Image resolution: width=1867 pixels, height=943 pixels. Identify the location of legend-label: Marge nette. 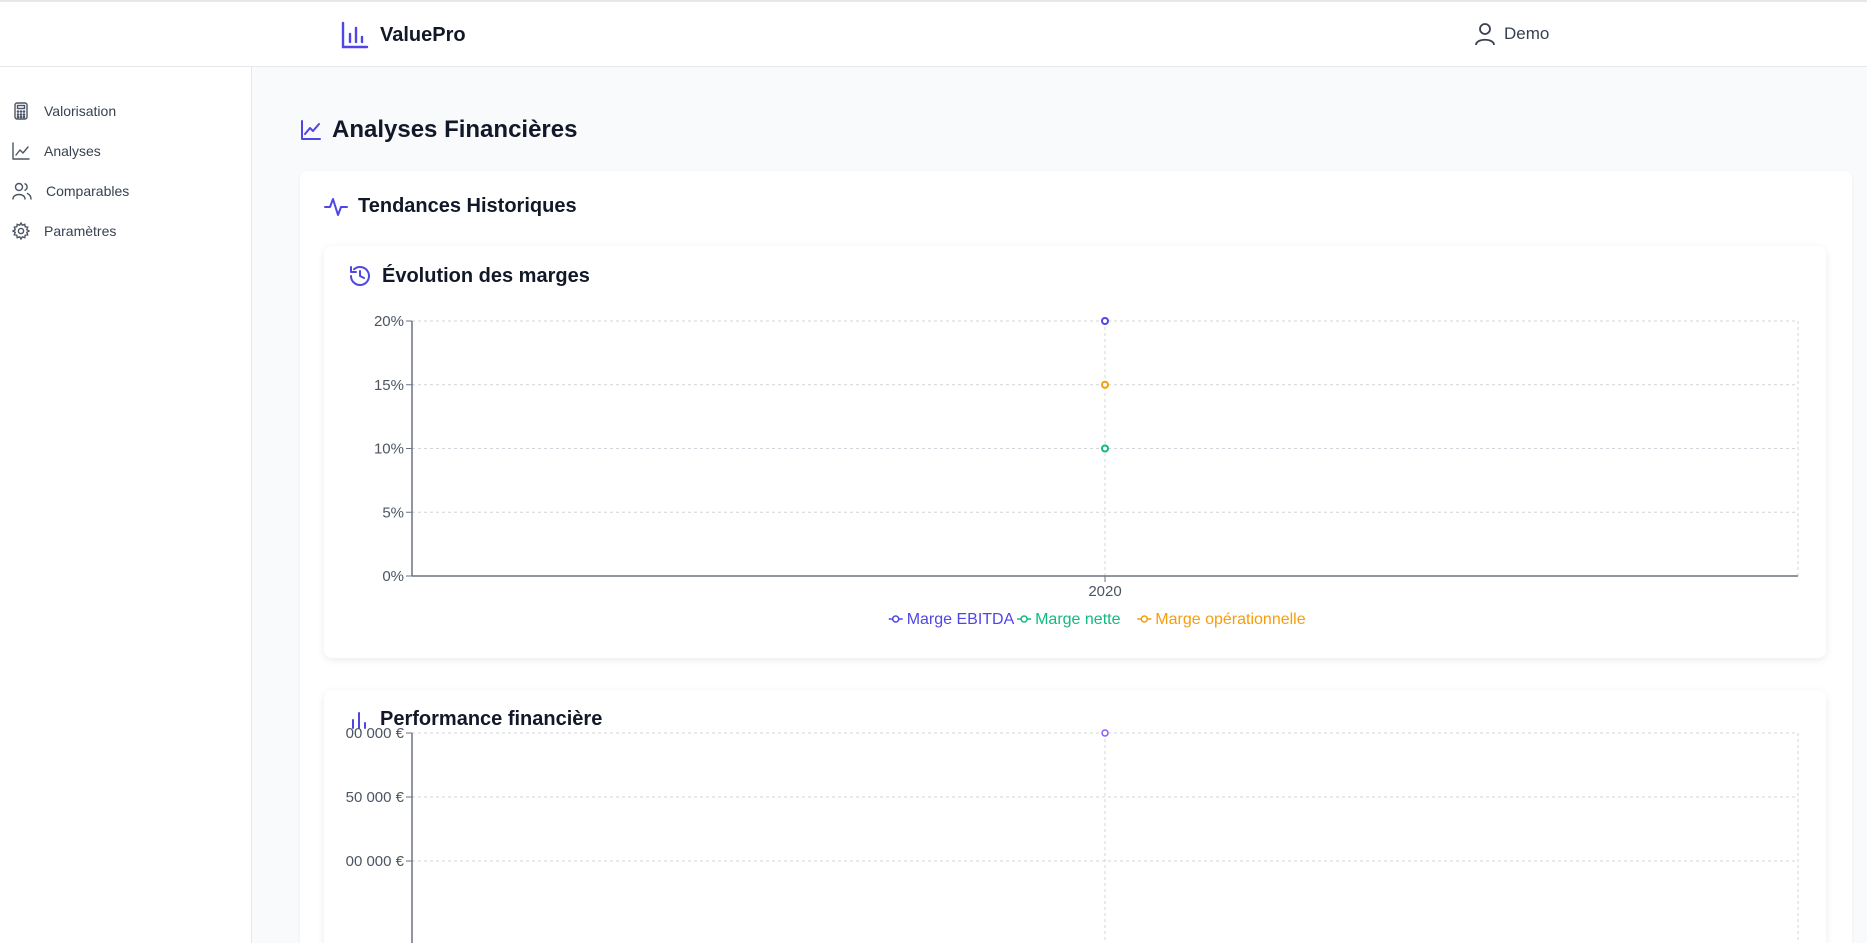
(1077, 619).